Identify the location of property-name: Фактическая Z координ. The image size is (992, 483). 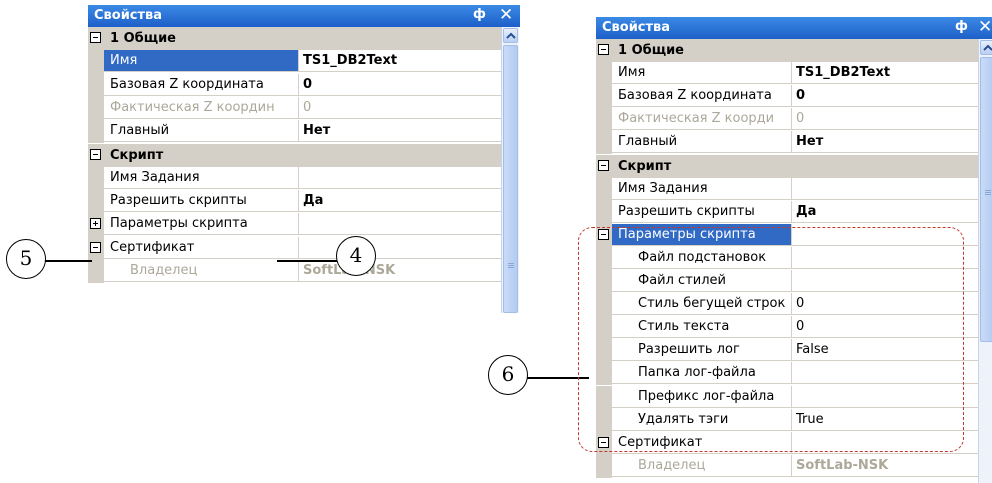
(201, 107).